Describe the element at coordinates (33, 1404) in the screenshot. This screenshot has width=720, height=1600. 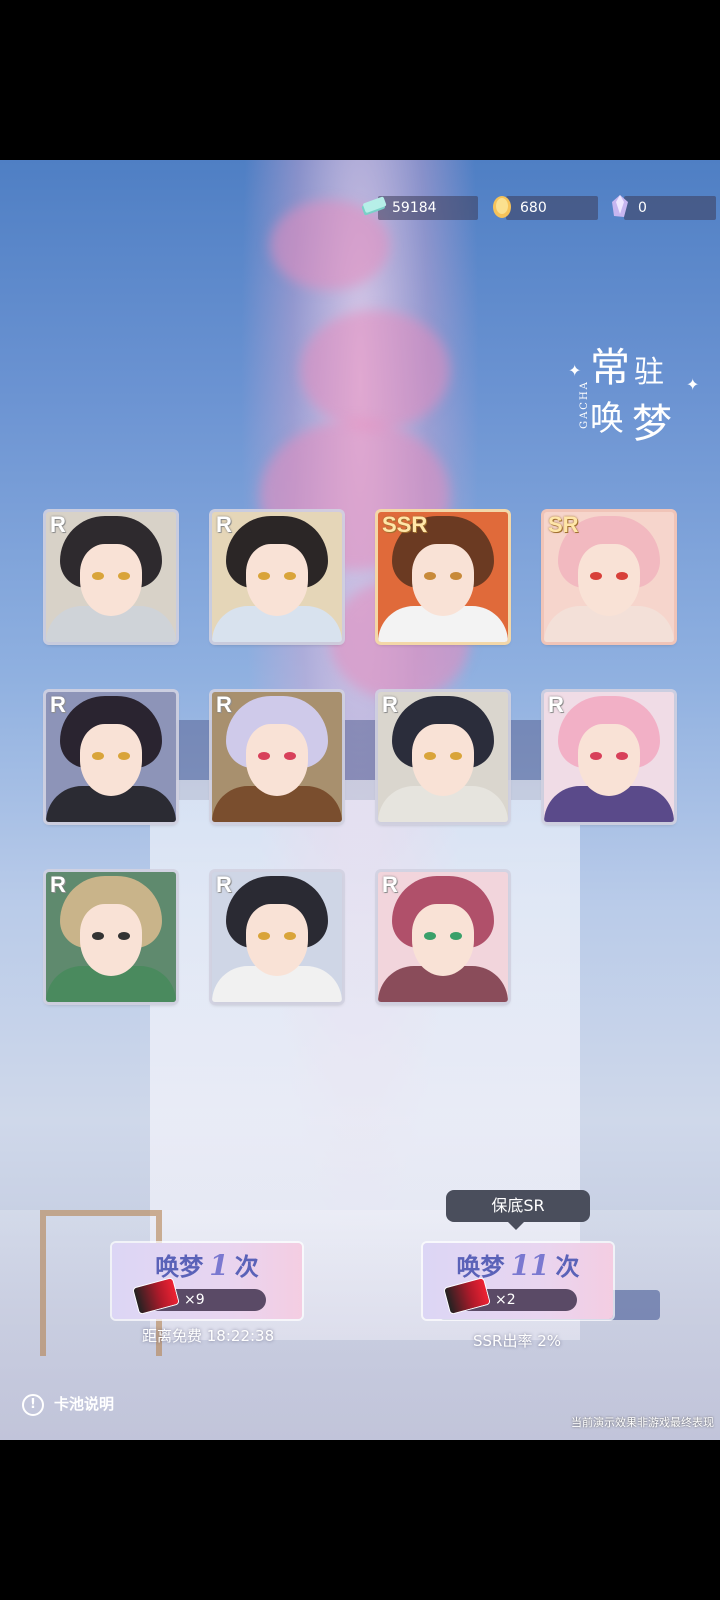
I see `info-icon: !` at that location.